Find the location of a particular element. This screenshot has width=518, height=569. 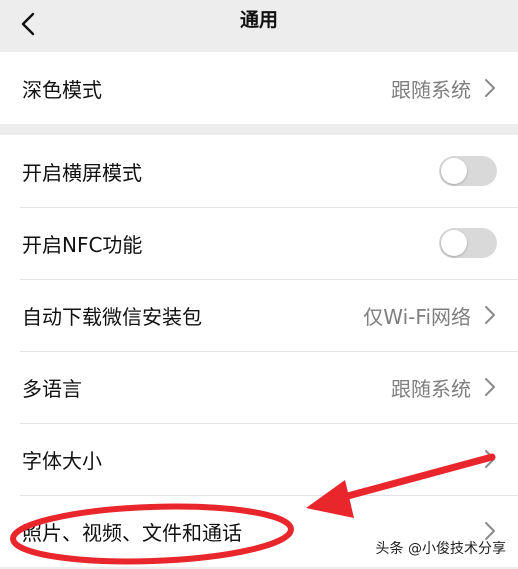

setting-font-size: 字体大小 is located at coordinates (259, 459).